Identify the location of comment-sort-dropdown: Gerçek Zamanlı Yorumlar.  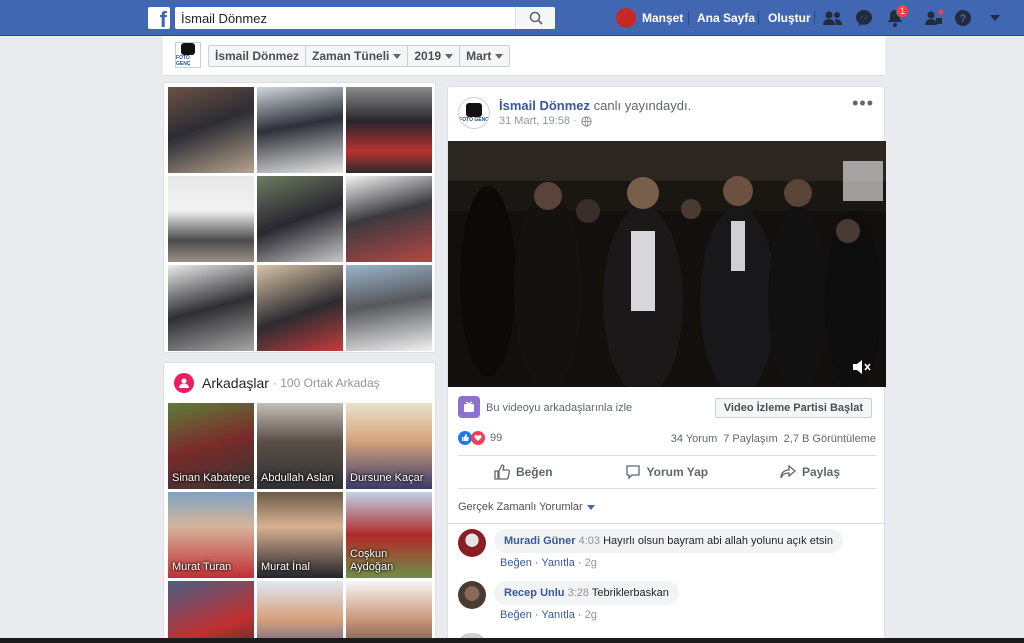
(526, 507).